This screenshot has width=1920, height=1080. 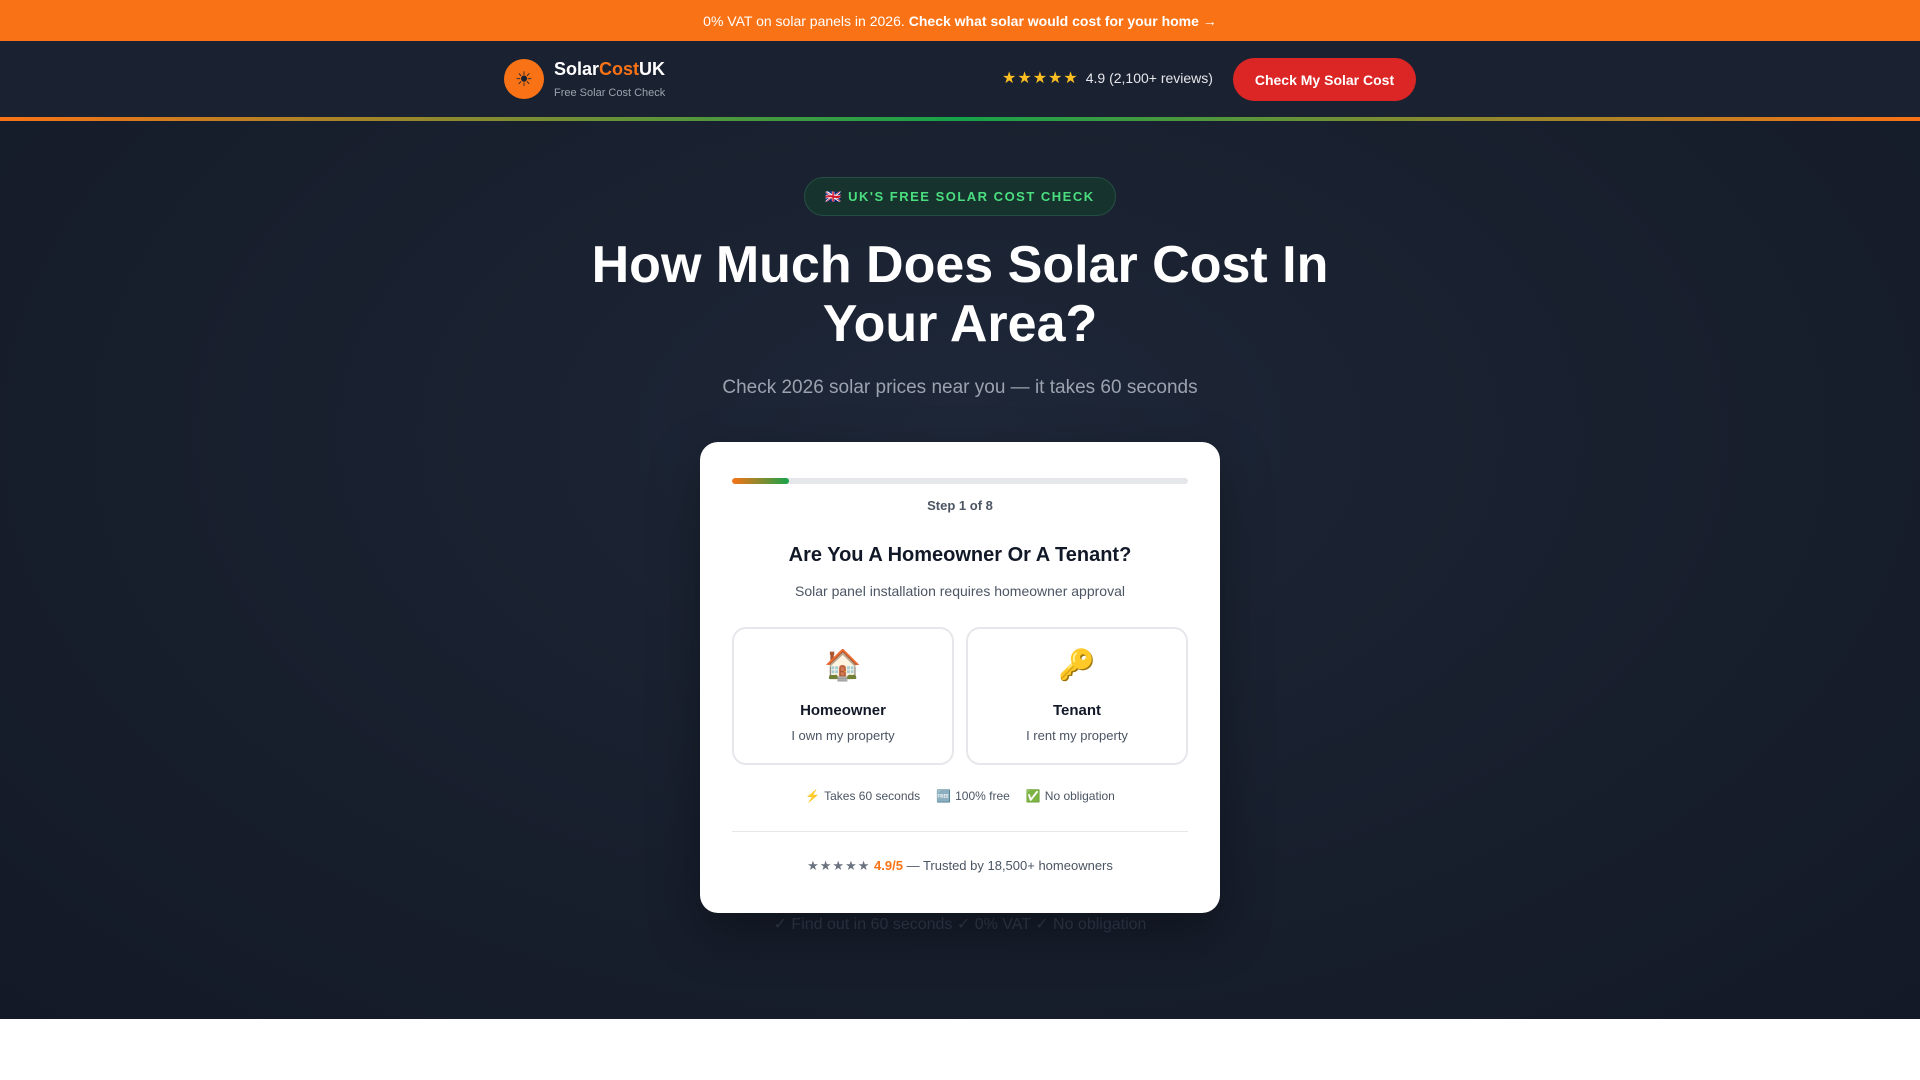 What do you see at coordinates (843, 696) in the screenshot?
I see `option-homeowner: 🏠 Homeowner I own my property` at bounding box center [843, 696].